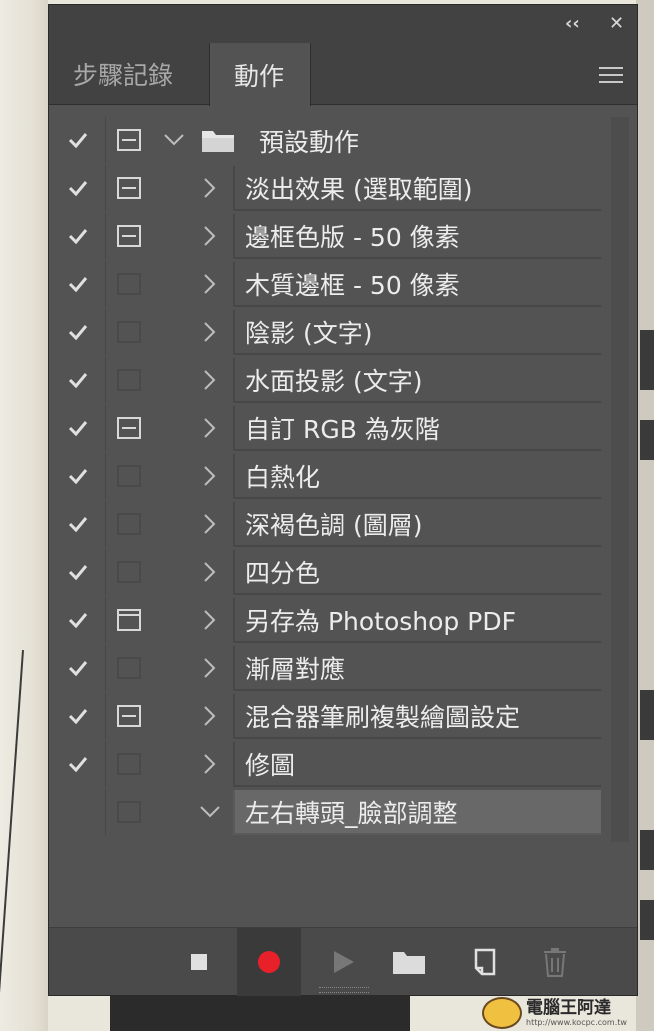 The height and width of the screenshot is (1031, 654). Describe the element at coordinates (502, 1013) in the screenshot. I see `watermark-logo-icon` at that location.